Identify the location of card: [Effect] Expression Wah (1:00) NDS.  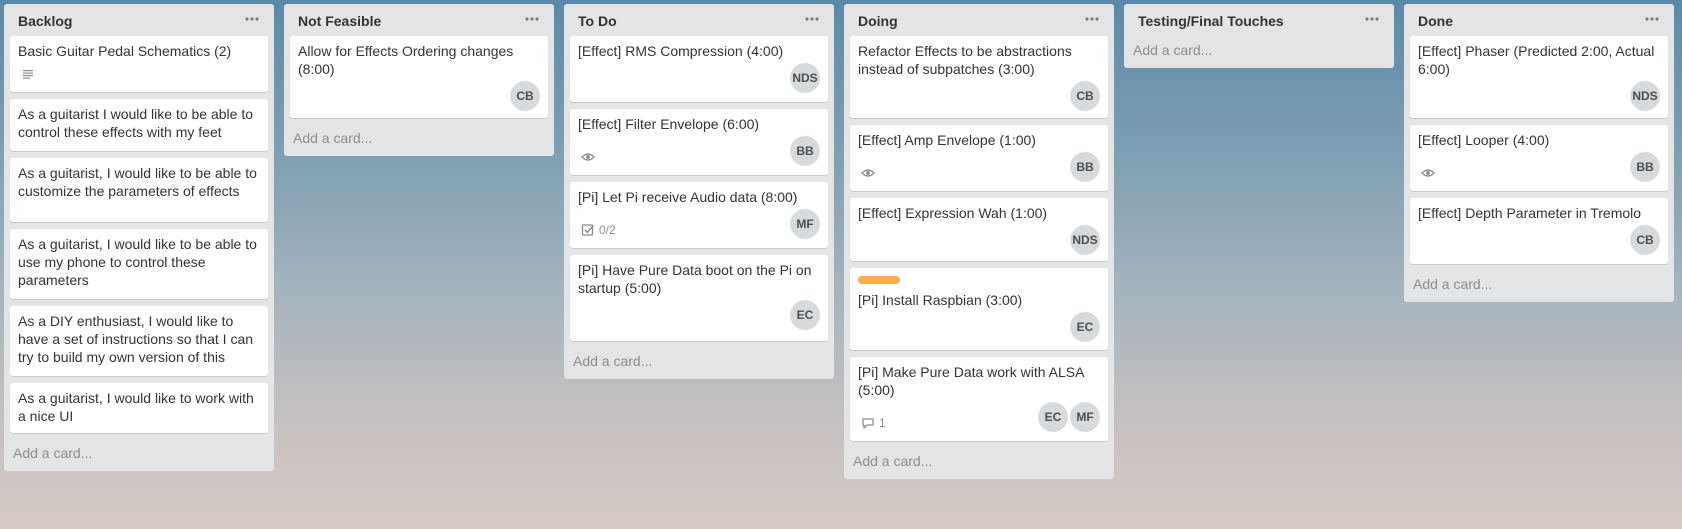
(979, 229).